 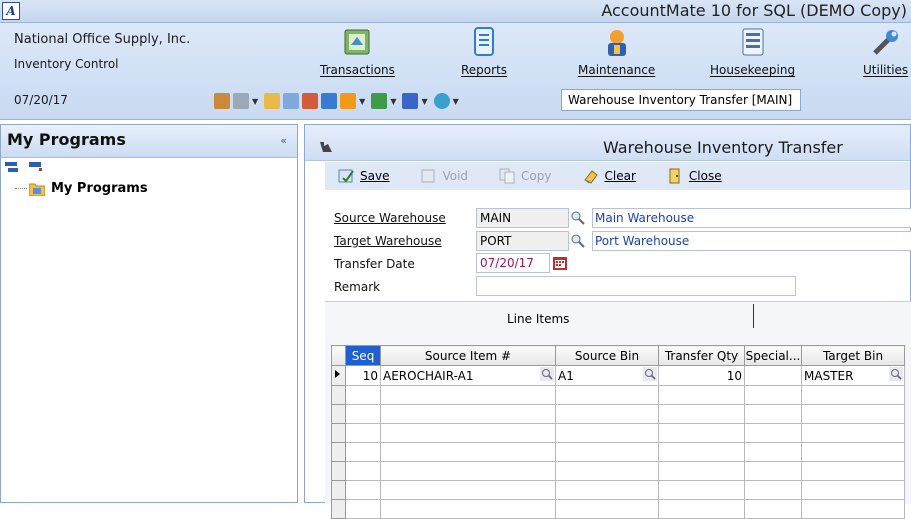 What do you see at coordinates (525, 176) in the screenshot?
I see `copy-button: Copy` at bounding box center [525, 176].